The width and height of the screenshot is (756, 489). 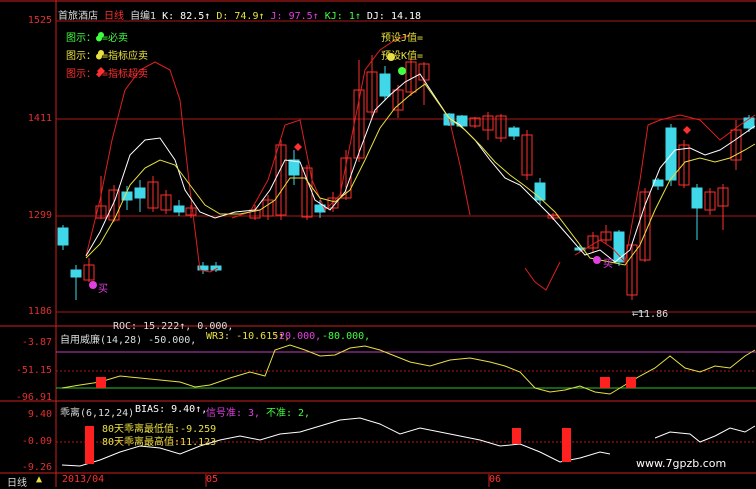 What do you see at coordinates (36, 467) in the screenshot?
I see `bias-axis-label: -9.26` at bounding box center [36, 467].